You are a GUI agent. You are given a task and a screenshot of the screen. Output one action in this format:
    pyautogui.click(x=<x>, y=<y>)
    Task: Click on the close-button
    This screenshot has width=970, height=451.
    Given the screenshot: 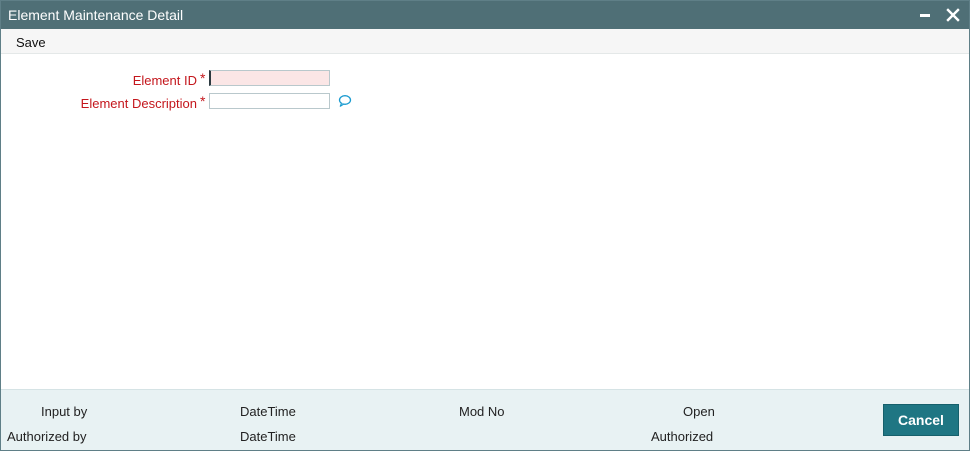 What is the action you would take?
    pyautogui.click(x=953, y=15)
    